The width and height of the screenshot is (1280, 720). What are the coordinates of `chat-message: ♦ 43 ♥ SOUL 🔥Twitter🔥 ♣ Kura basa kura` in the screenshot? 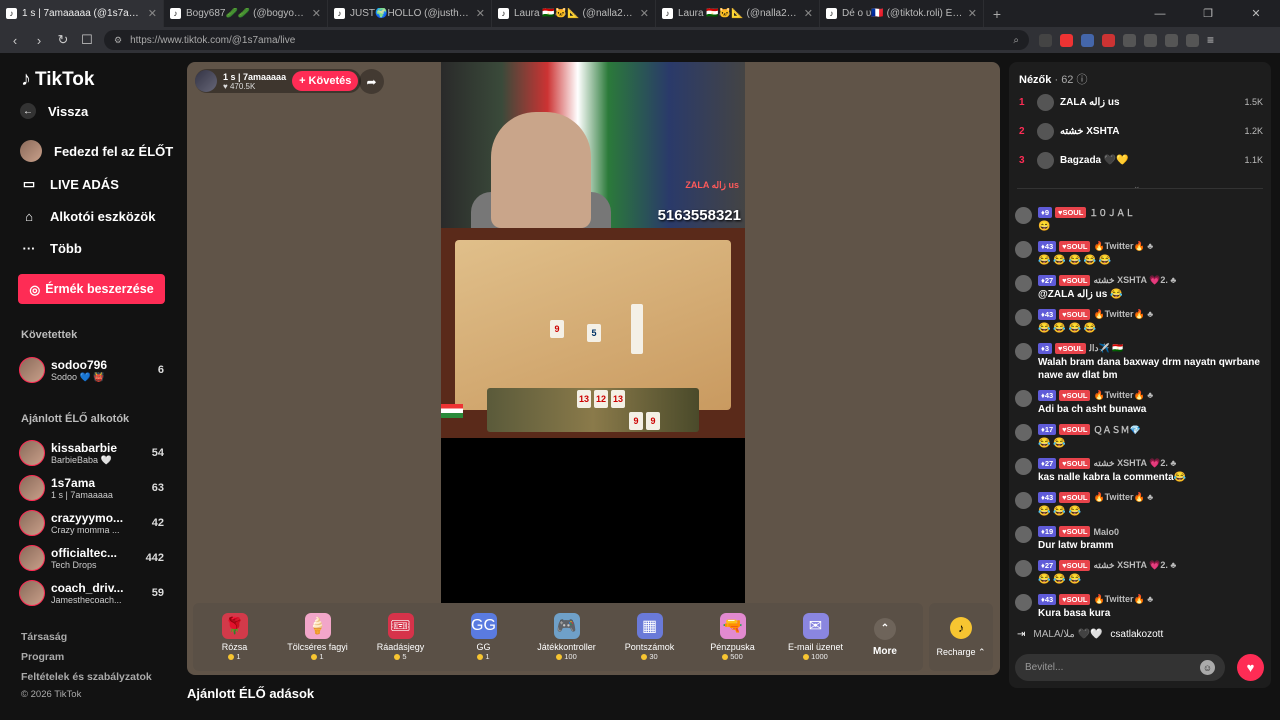 It's located at (1140, 606).